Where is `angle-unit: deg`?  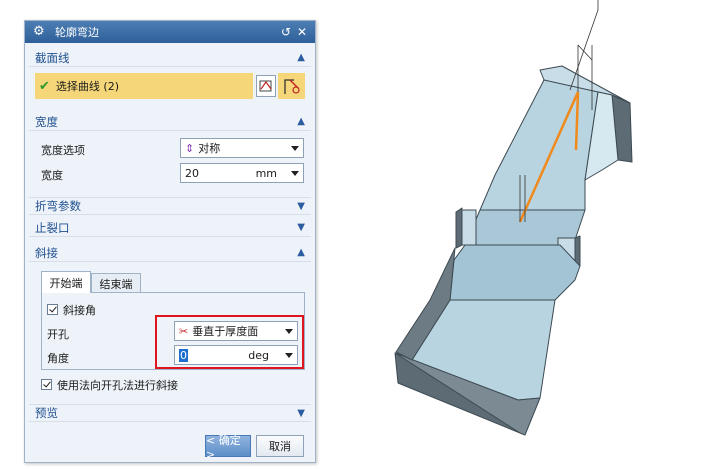
angle-unit: deg is located at coordinates (258, 355).